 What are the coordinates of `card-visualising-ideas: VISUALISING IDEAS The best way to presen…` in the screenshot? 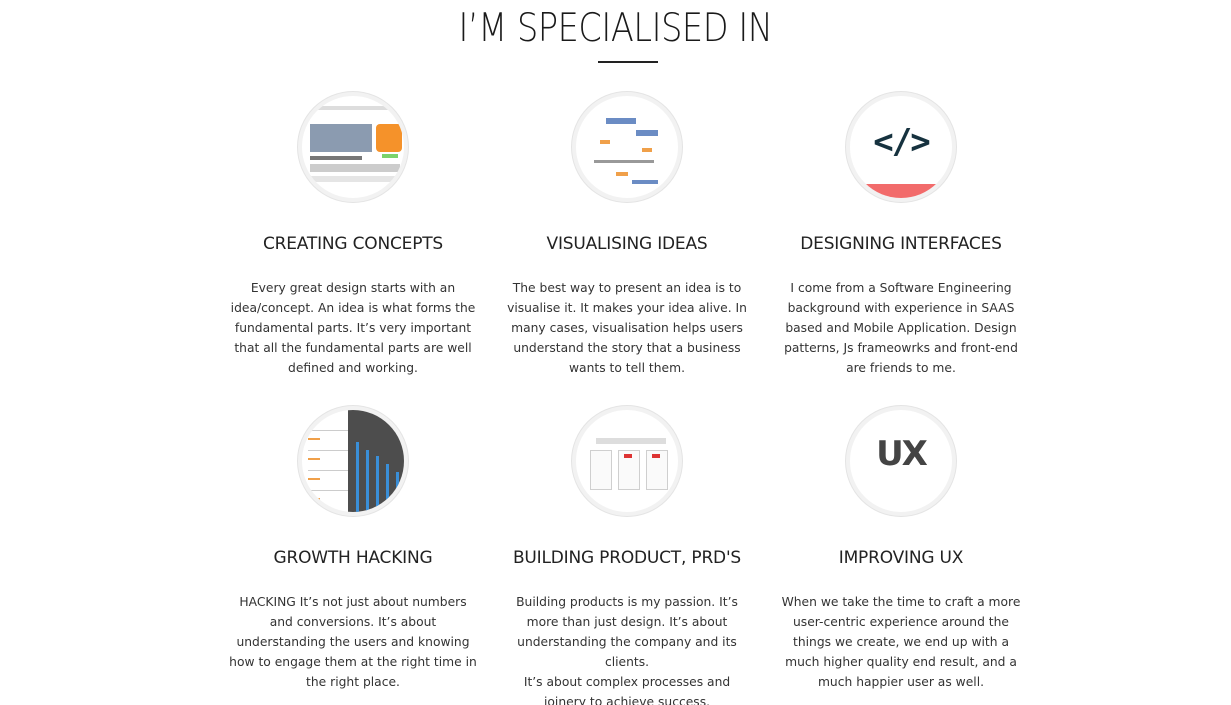 It's located at (627, 235).